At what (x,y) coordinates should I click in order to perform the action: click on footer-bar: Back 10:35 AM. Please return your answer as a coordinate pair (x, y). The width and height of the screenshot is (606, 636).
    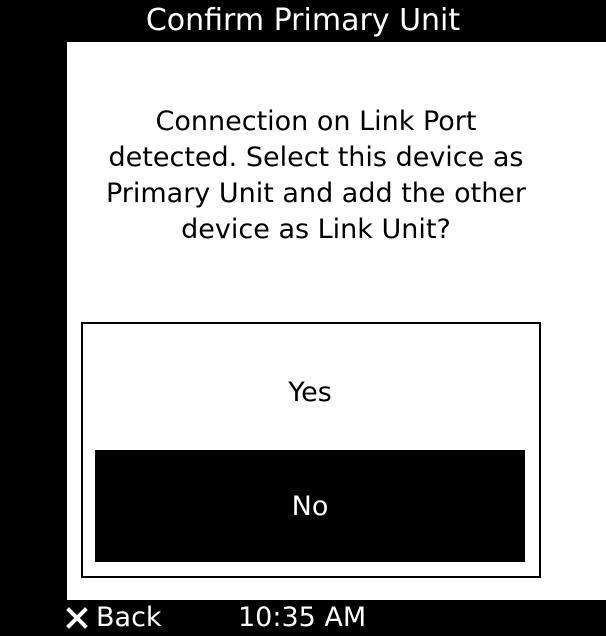
    Looking at the image, I should click on (303, 618).